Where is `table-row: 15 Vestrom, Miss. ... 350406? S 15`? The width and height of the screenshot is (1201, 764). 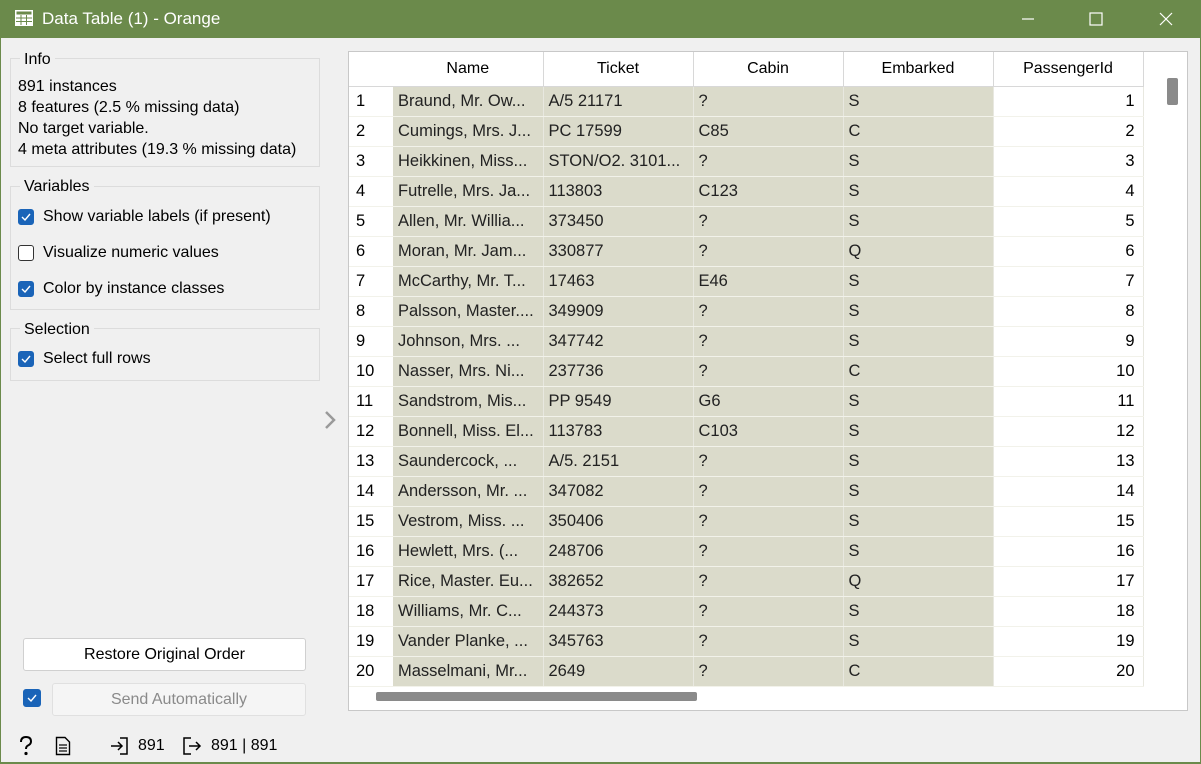
table-row: 15 Vestrom, Miss. ... 350406? S 15 is located at coordinates (746, 521).